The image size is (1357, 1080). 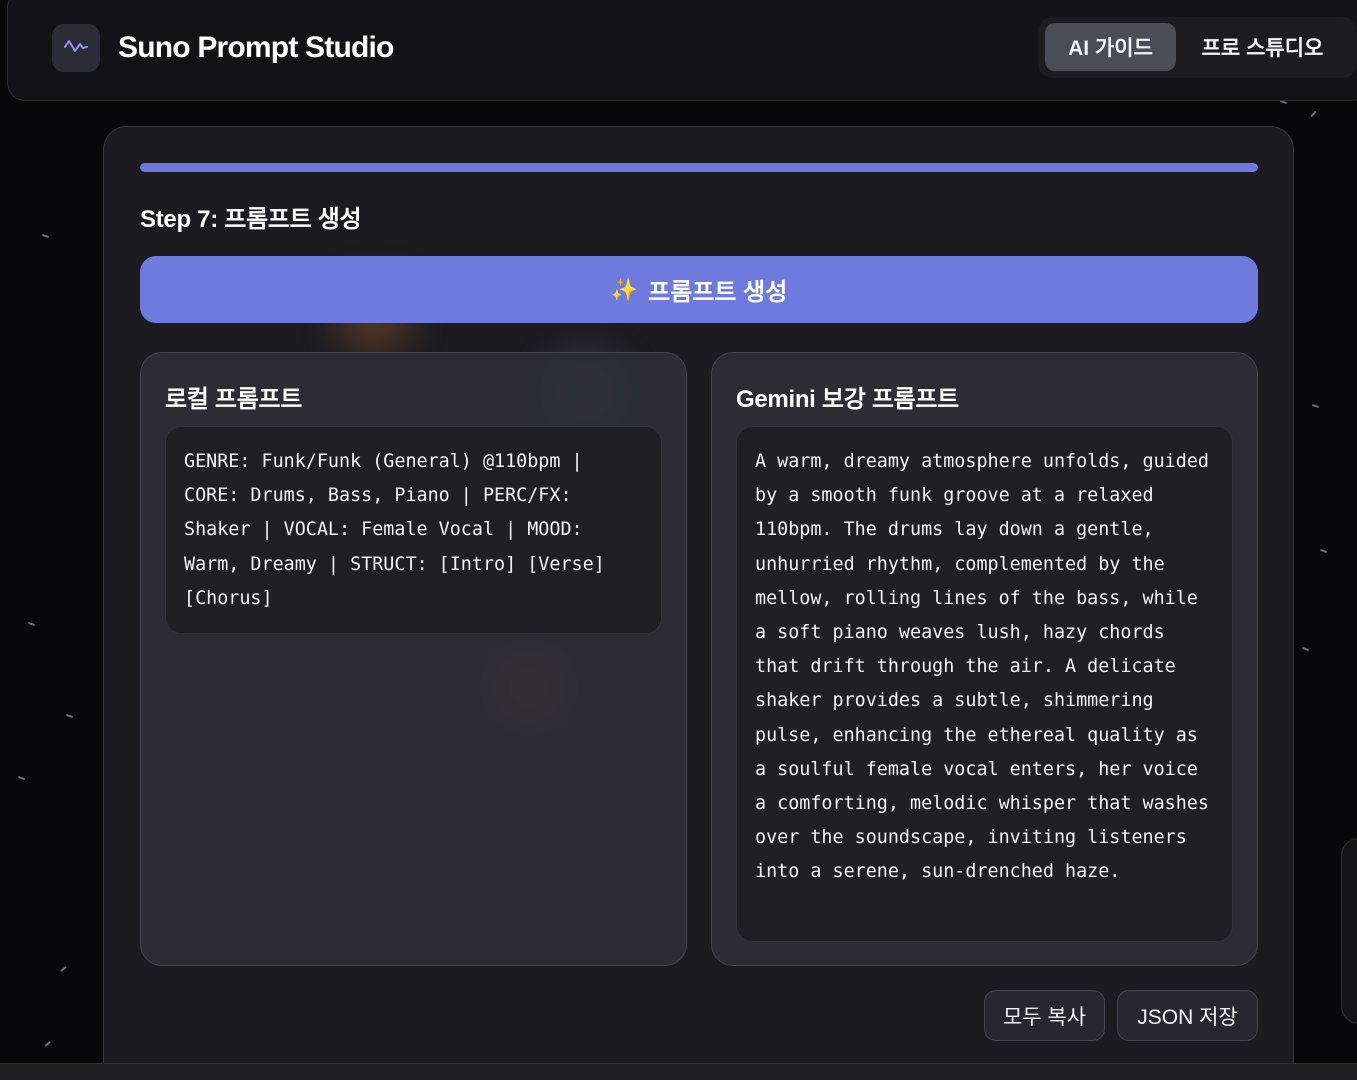 What do you see at coordinates (1349, 931) in the screenshot?
I see `side-drawer-handle` at bounding box center [1349, 931].